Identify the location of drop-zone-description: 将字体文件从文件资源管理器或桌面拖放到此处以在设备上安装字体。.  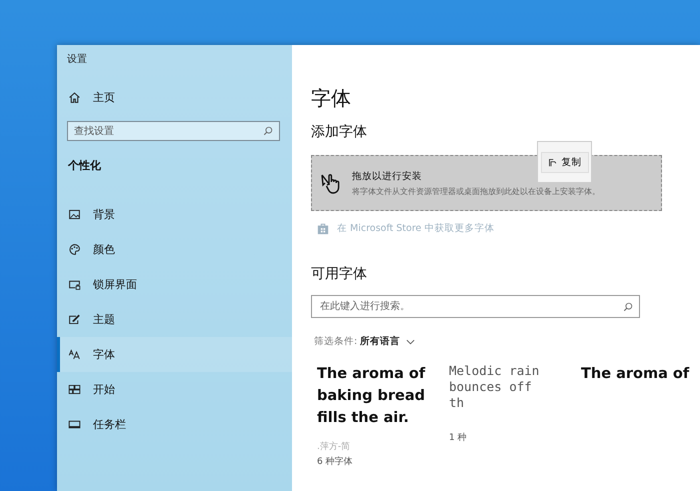
(476, 191).